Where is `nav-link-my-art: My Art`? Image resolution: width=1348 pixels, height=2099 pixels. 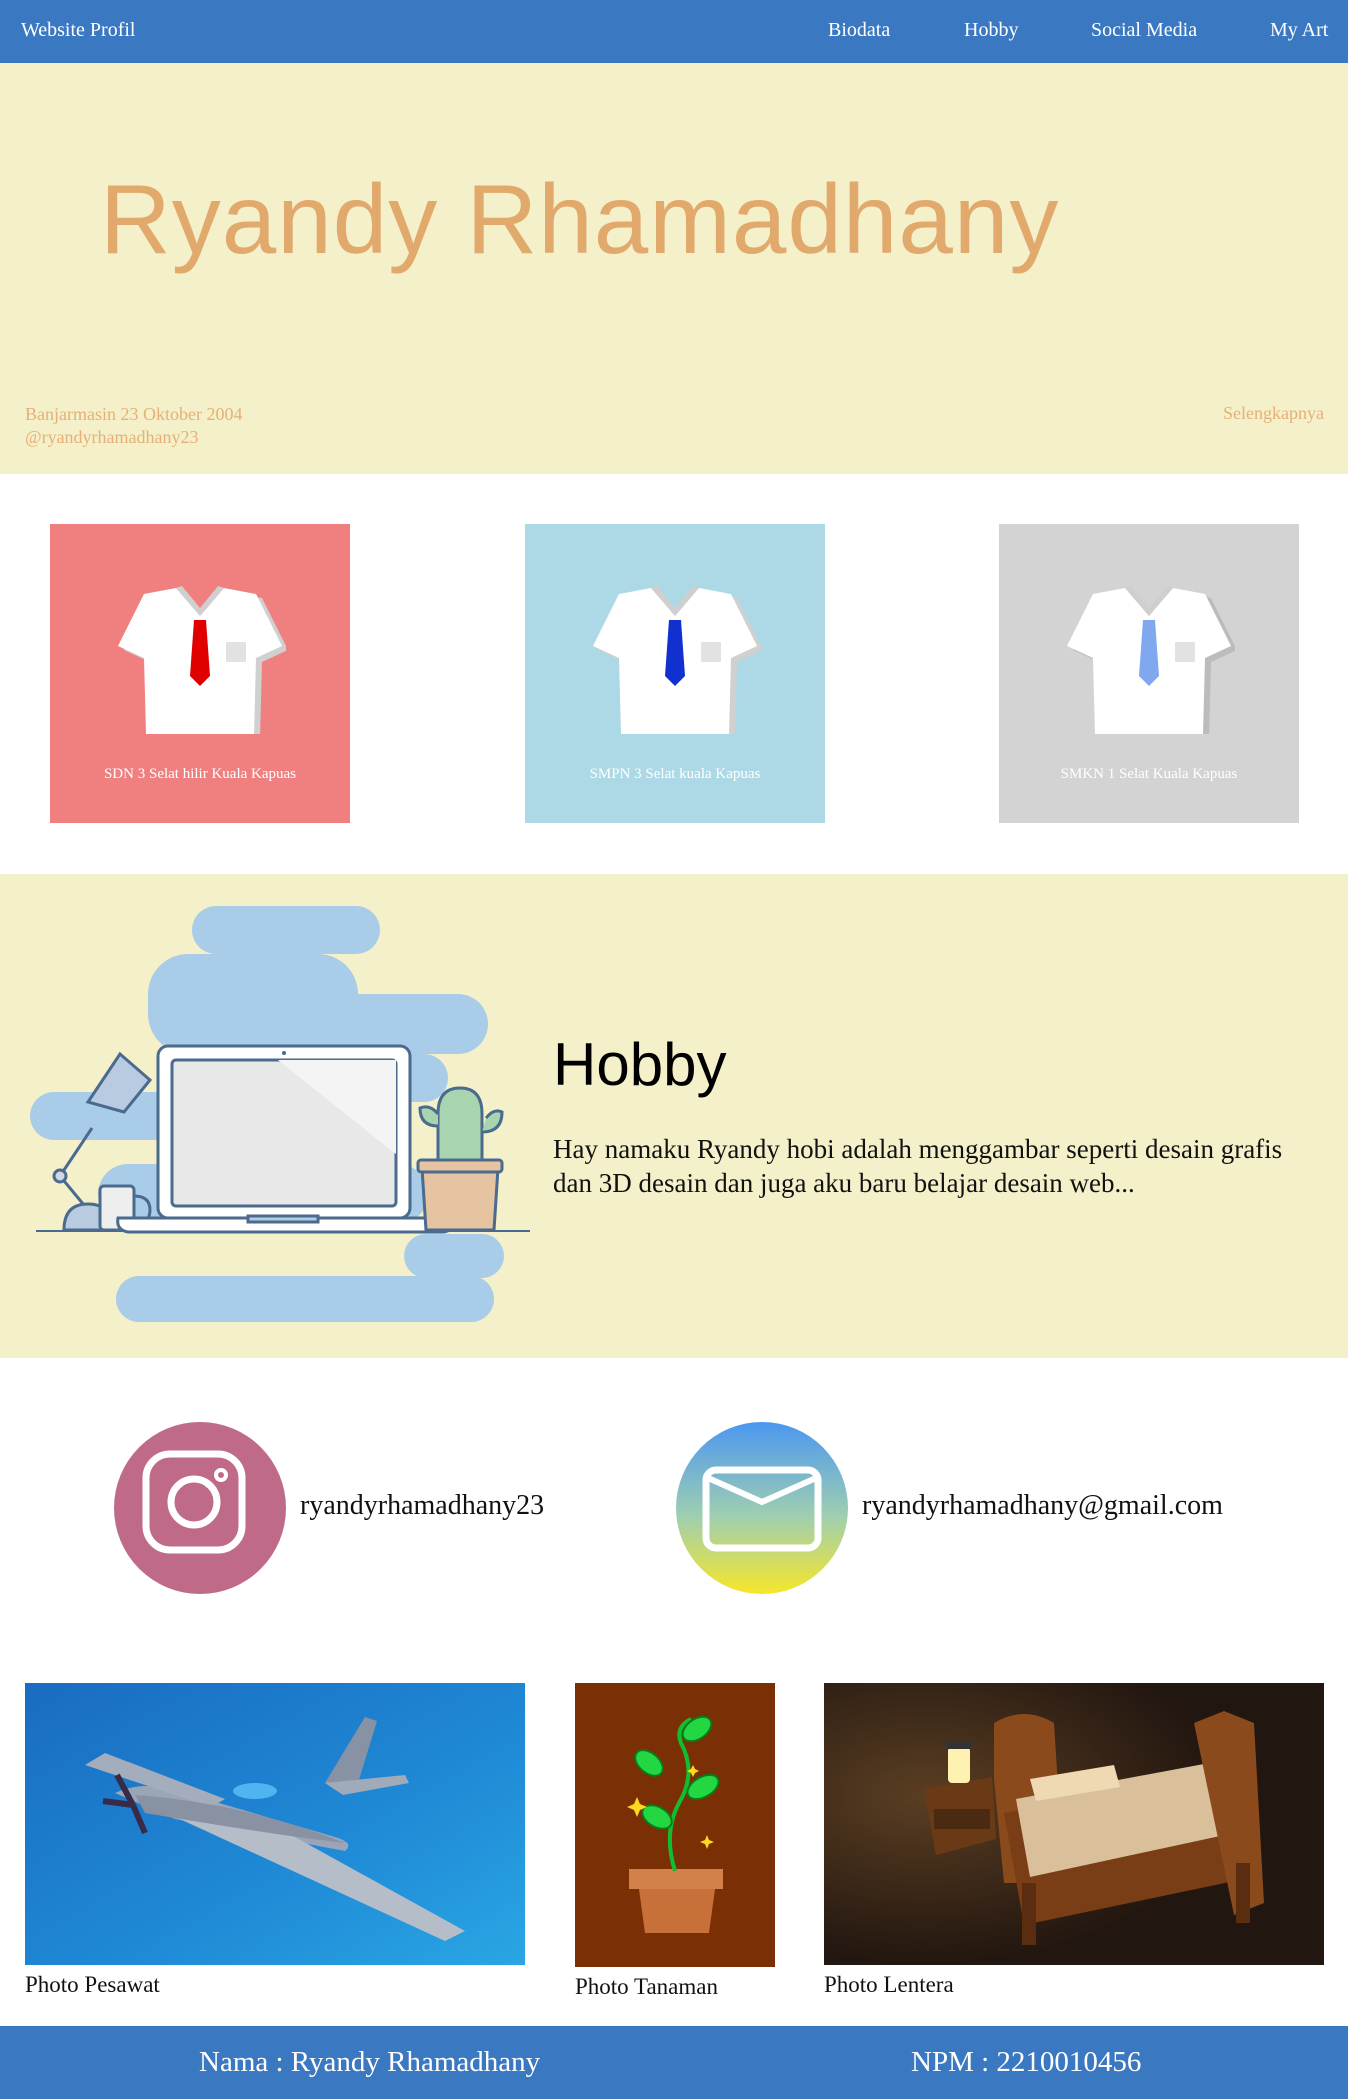
nav-link-my-art: My Art is located at coordinates (1299, 30).